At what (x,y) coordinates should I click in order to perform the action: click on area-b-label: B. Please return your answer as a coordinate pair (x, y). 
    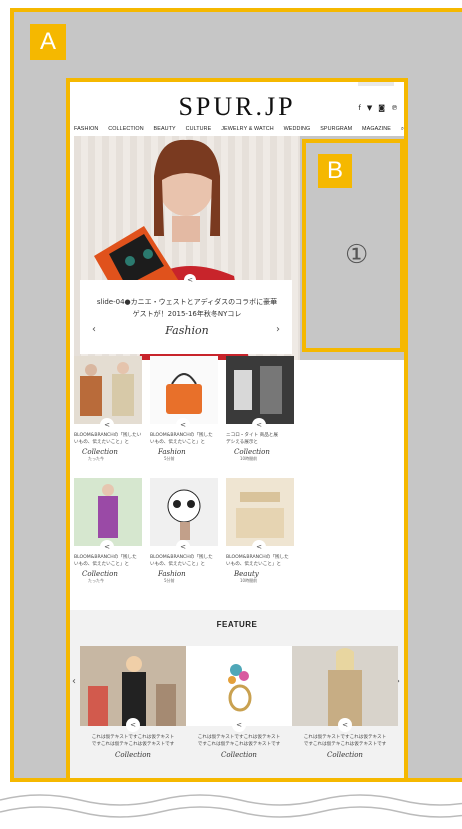
    Looking at the image, I should click on (335, 171).